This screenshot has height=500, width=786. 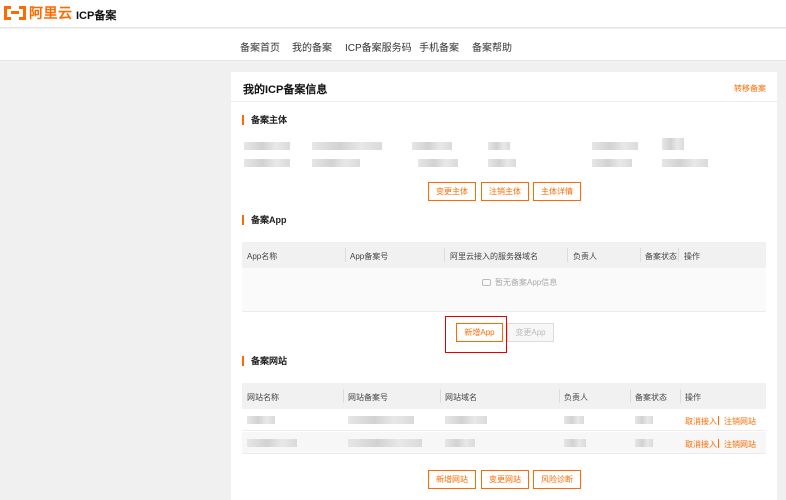 What do you see at coordinates (486, 282) in the screenshot?
I see `empty-box-icon` at bounding box center [486, 282].